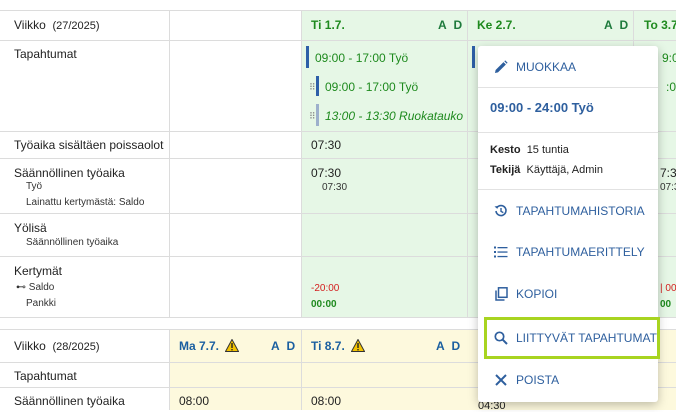  I want to click on partial-event: 9:00, so click(669, 58).